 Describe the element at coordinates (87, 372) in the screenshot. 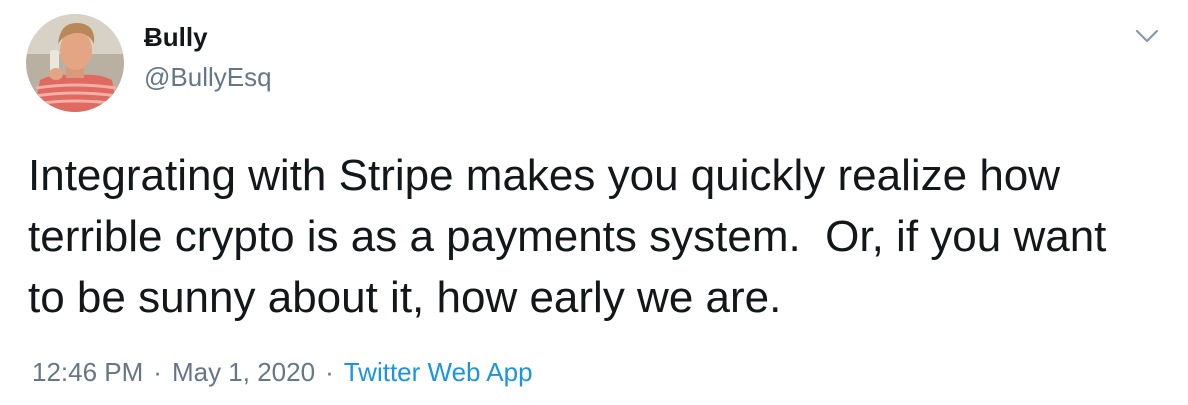

I see `tweet-time: 12:46 PM` at that location.